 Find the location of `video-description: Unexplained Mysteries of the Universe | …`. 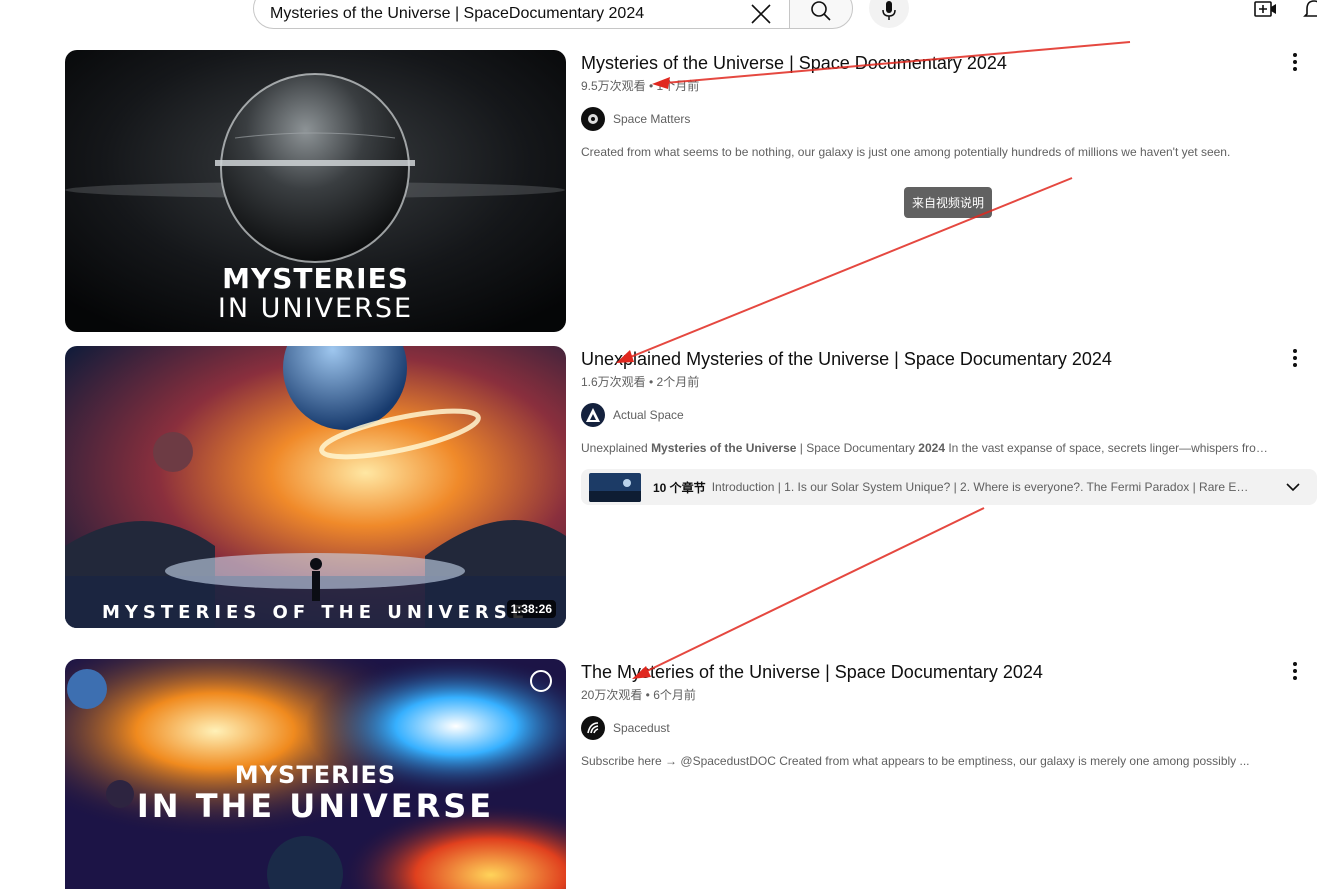

video-description: Unexplained Mysteries of the Universe | … is located at coordinates (926, 448).